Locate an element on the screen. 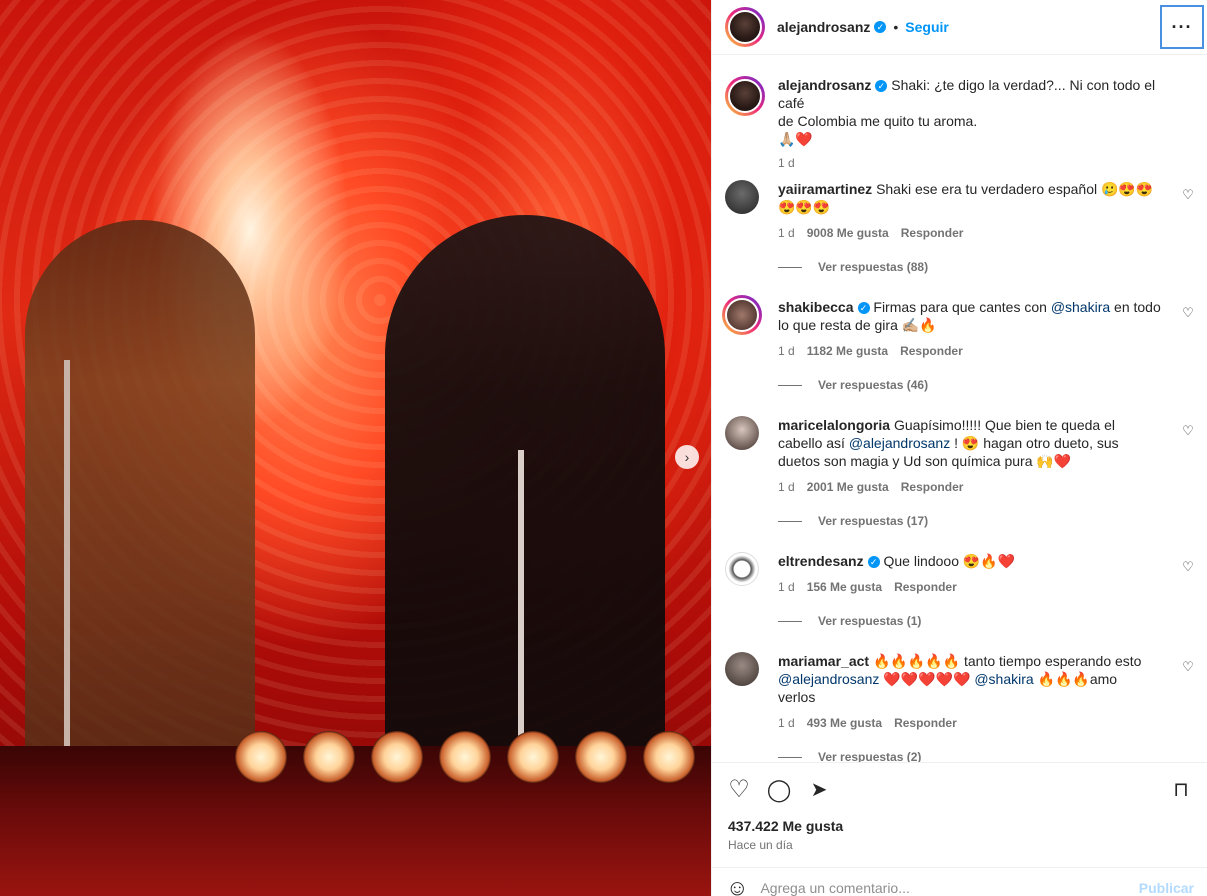 Image resolution: width=1207 pixels, height=896 pixels. more-icon: ··· is located at coordinates (1182, 26).